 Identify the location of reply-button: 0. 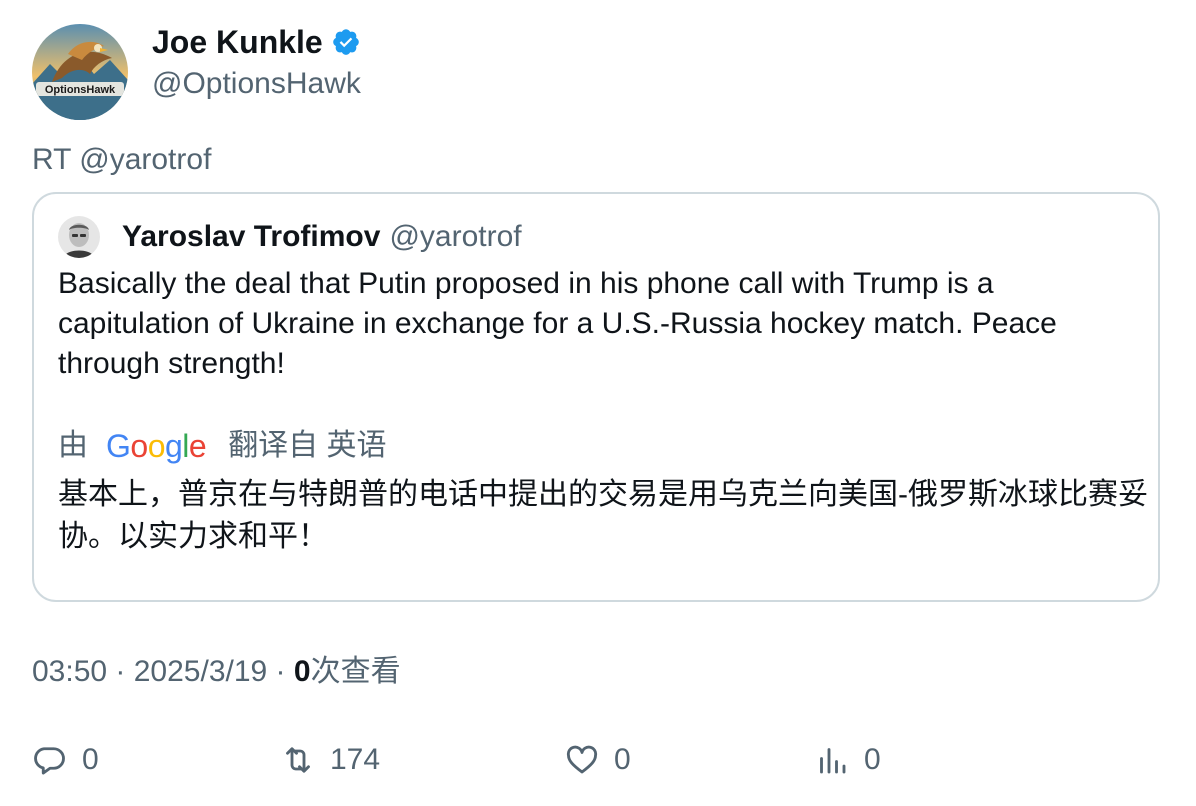
(65, 760).